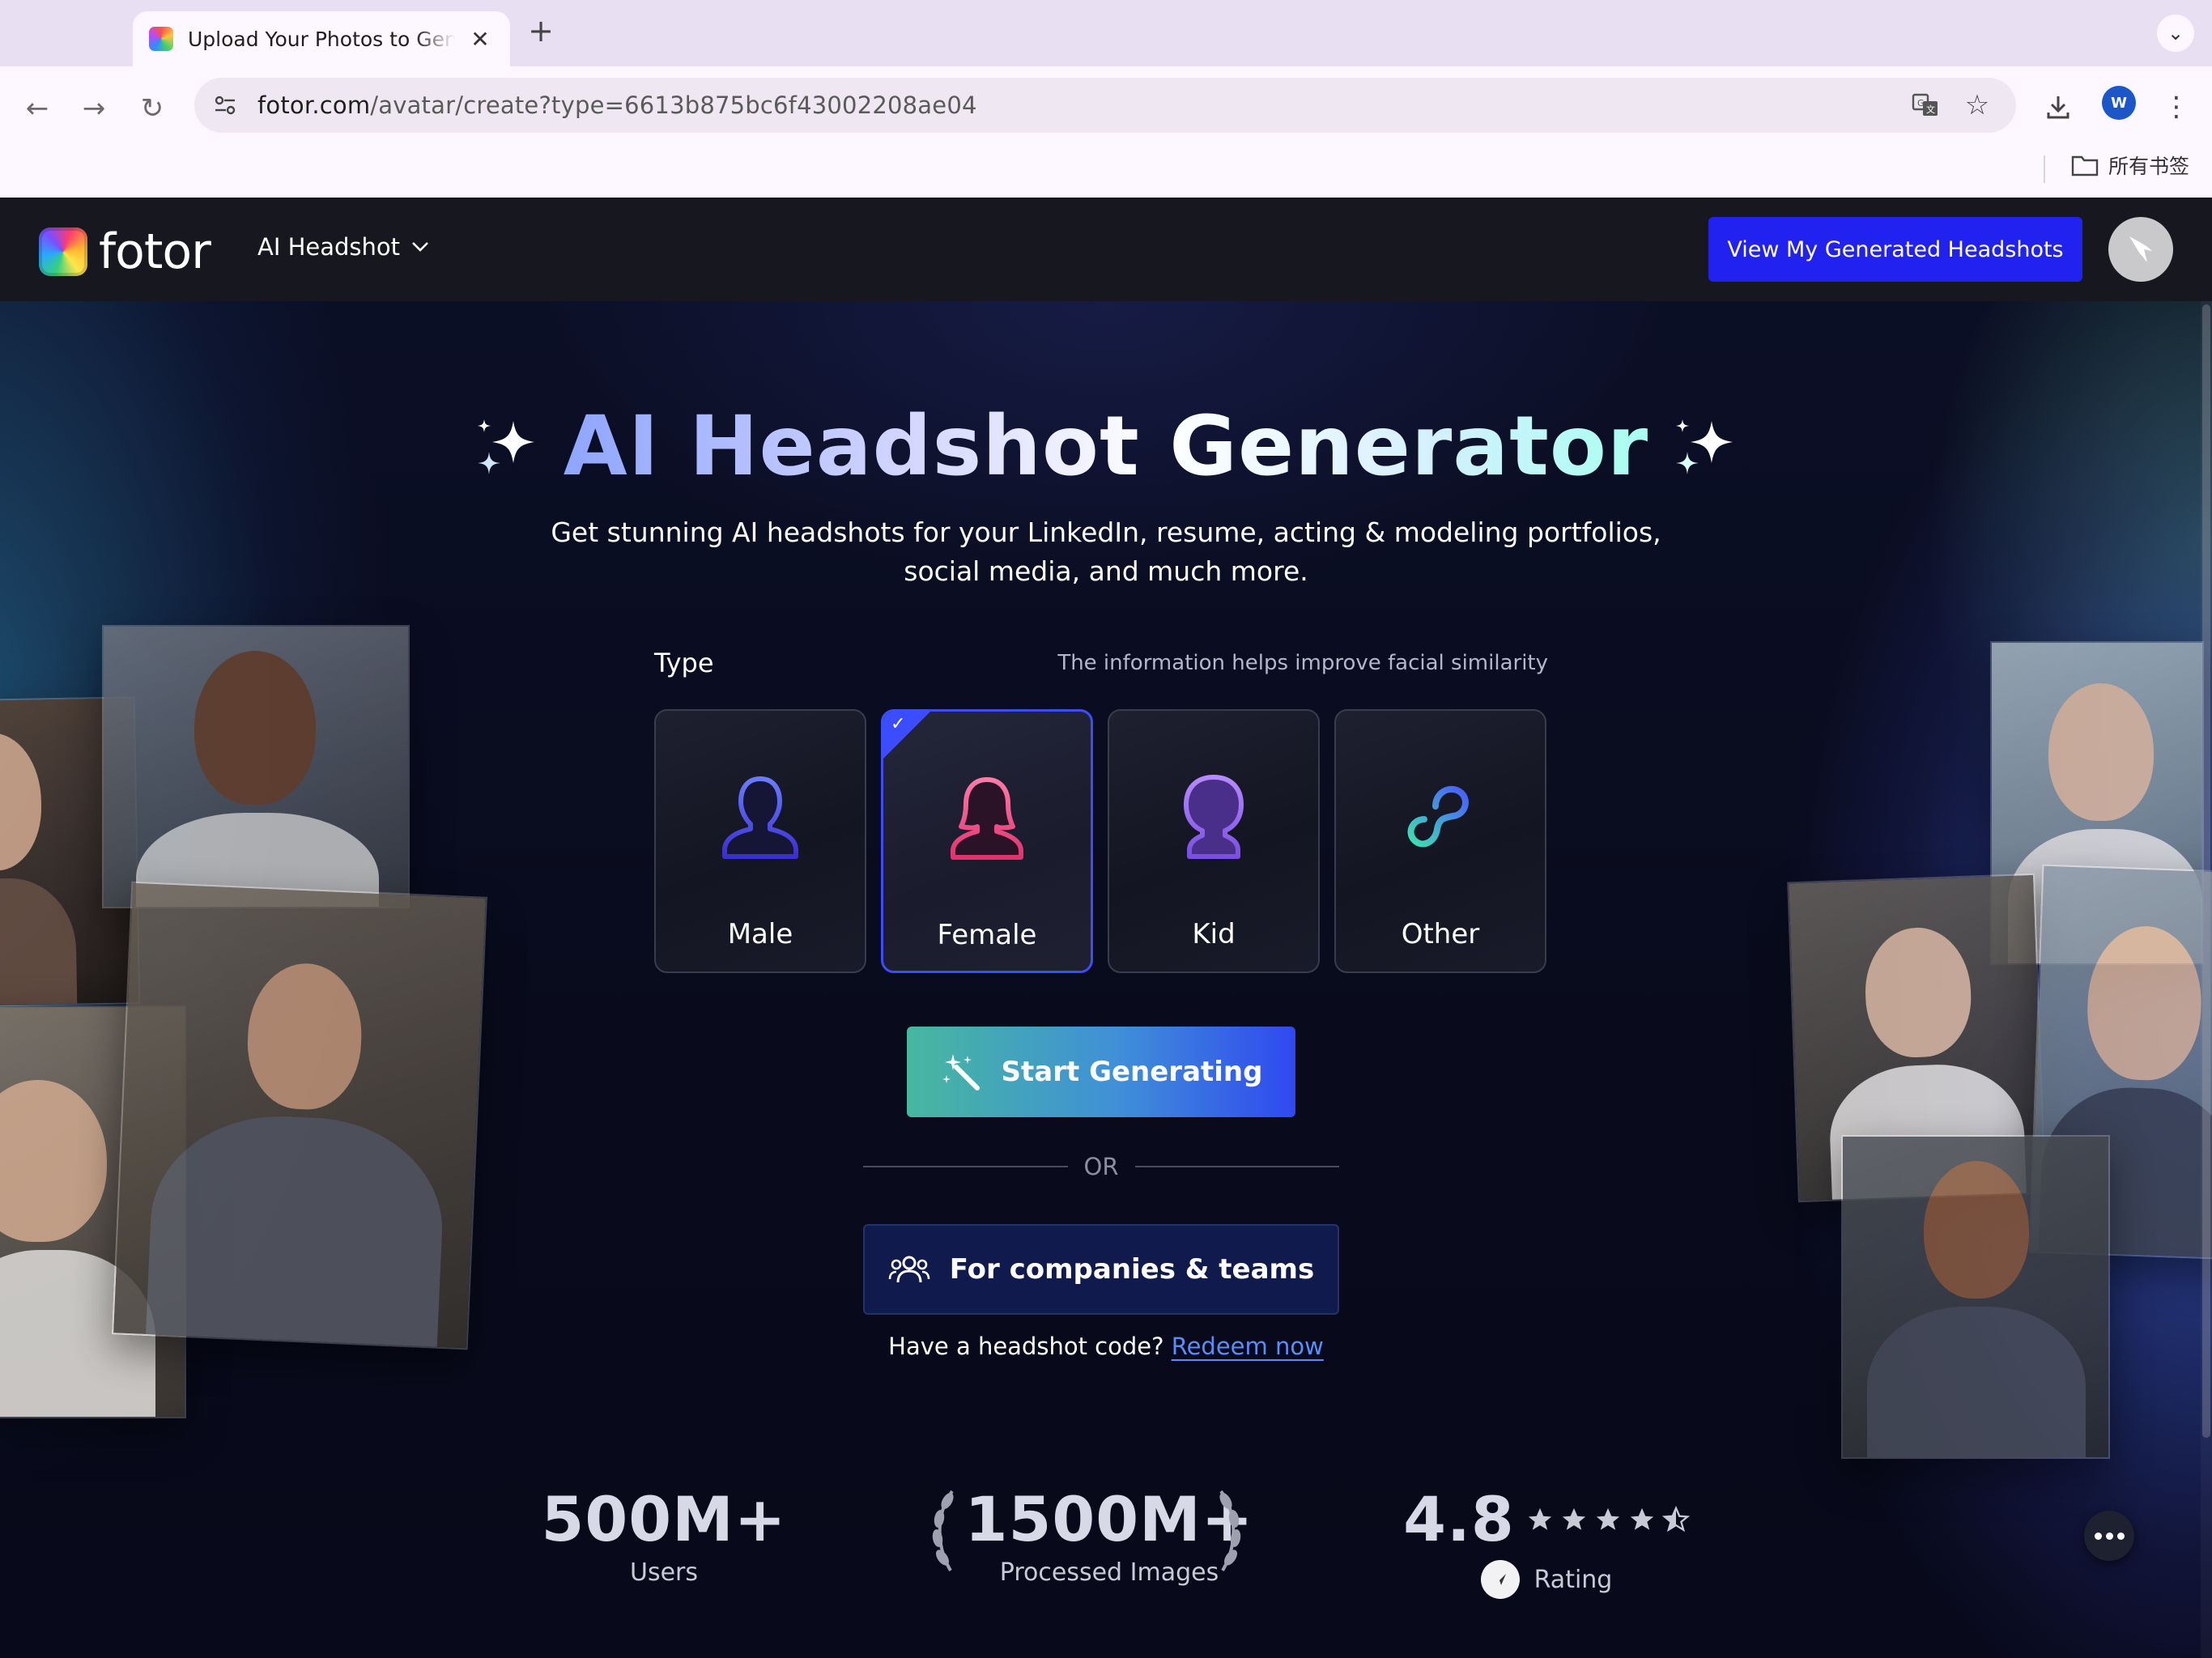  What do you see at coordinates (1100, 841) in the screenshot?
I see `type-options: Male ✓ Female Kid Other` at bounding box center [1100, 841].